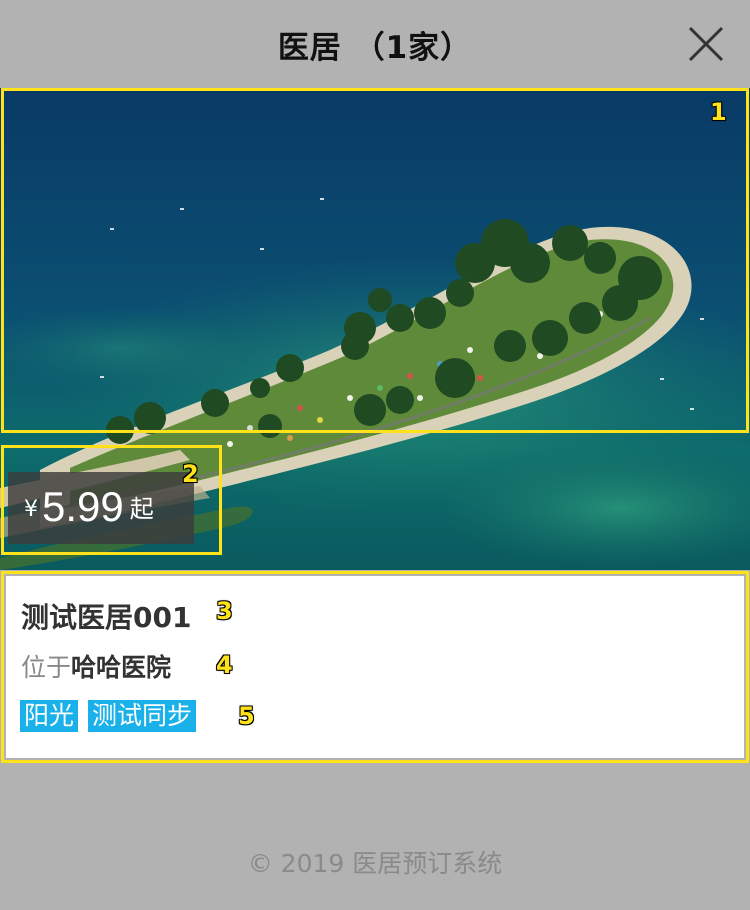 The height and width of the screenshot is (910, 750). Describe the element at coordinates (718, 112) in the screenshot. I see `annotation-number-1: 1` at that location.